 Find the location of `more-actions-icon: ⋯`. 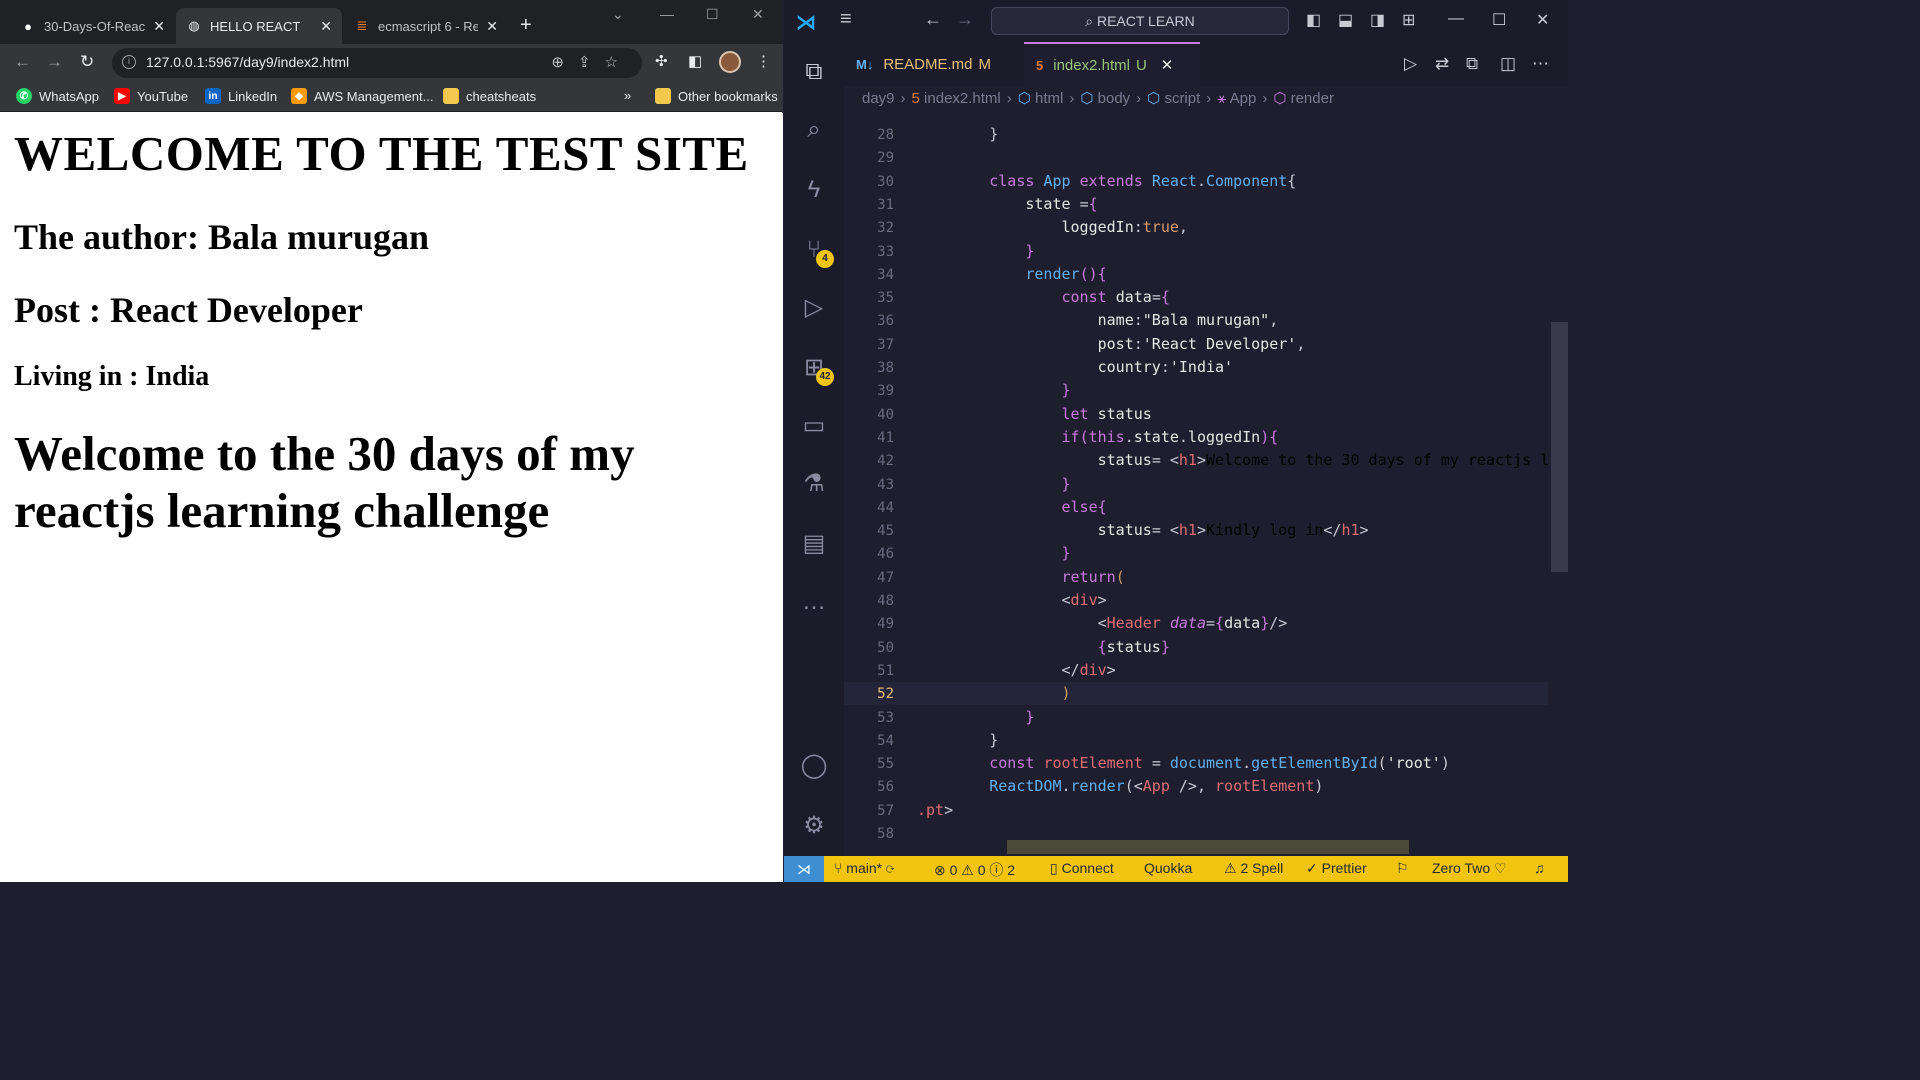

more-actions-icon: ⋯ is located at coordinates (1540, 64).